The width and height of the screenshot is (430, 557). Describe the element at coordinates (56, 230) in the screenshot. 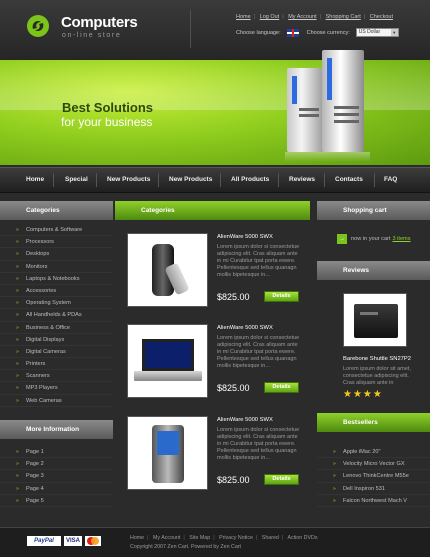

I see `category-item: Computers & Software` at that location.